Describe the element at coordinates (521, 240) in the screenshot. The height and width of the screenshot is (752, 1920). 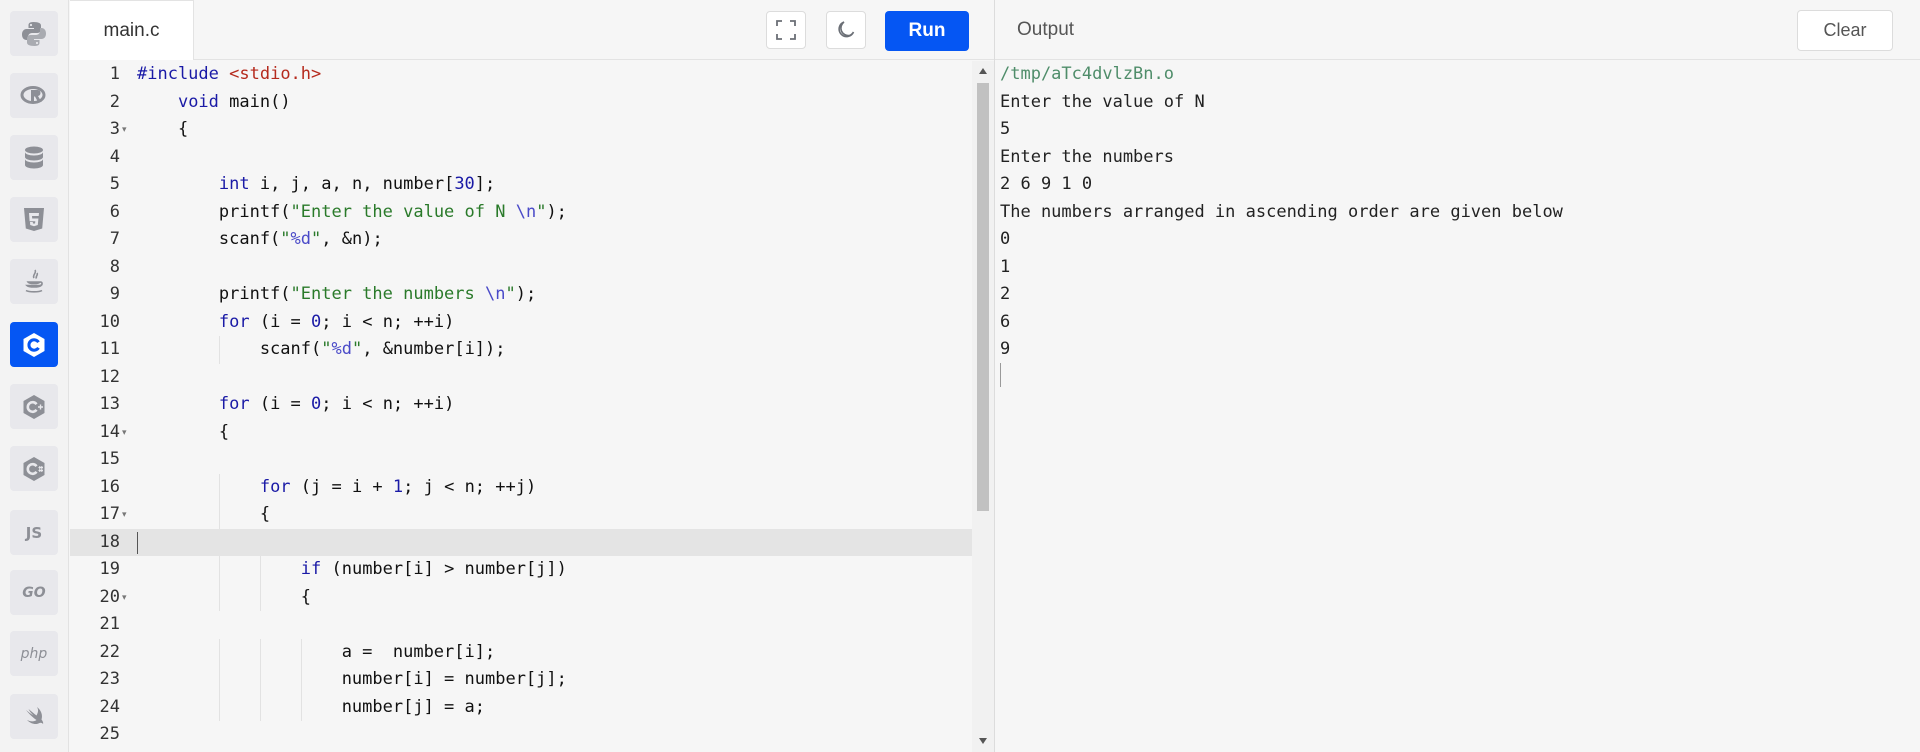
I see `code-line: 7 scanf("%d", &n);` at that location.